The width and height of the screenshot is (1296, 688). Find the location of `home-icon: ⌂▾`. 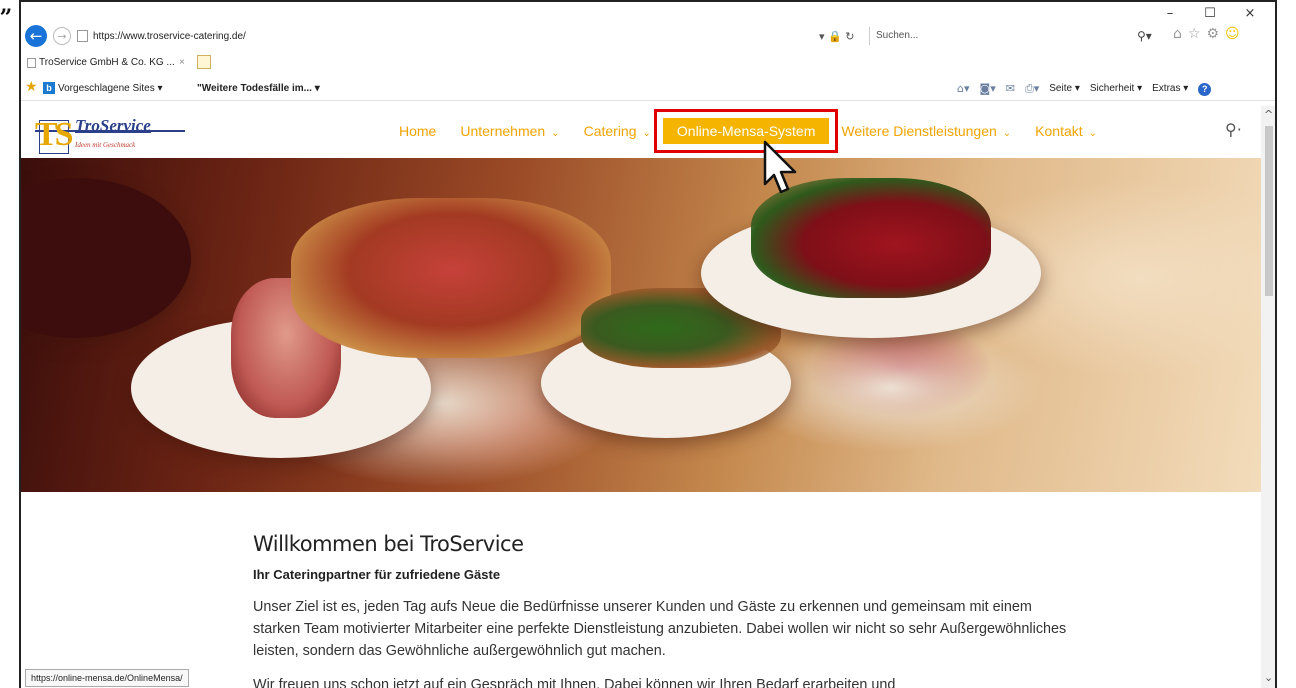

home-icon: ⌂▾ is located at coordinates (963, 89).